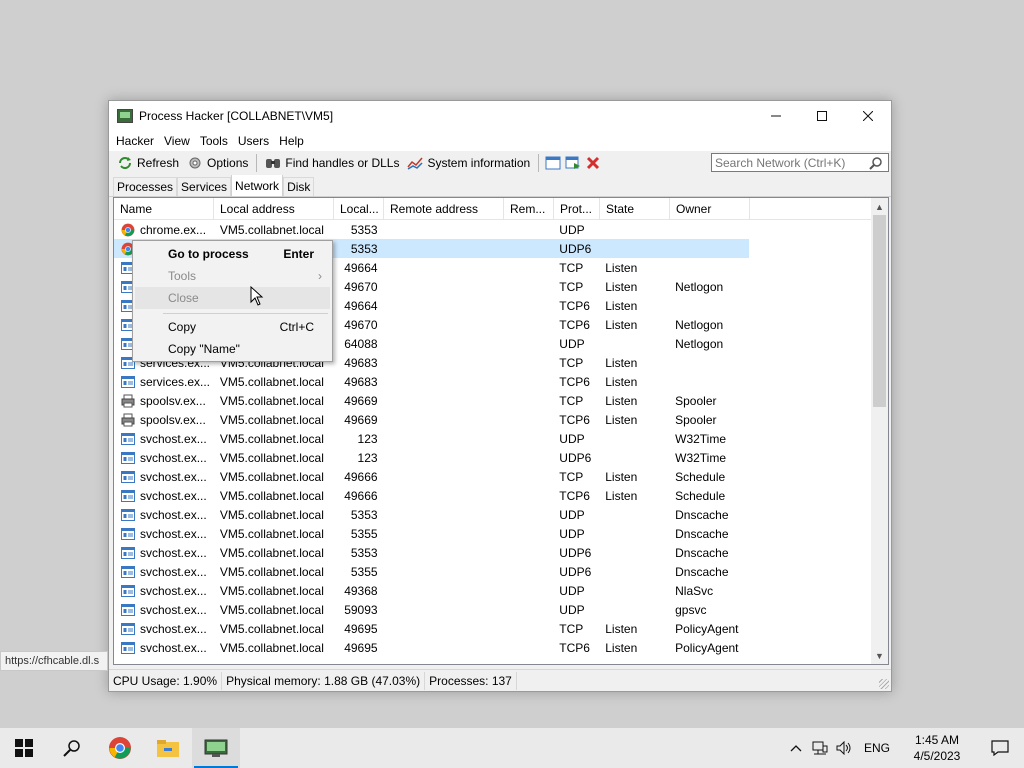 Image resolution: width=1024 pixels, height=768 pixels. What do you see at coordinates (1000, 748) in the screenshot?
I see `notification-button` at bounding box center [1000, 748].